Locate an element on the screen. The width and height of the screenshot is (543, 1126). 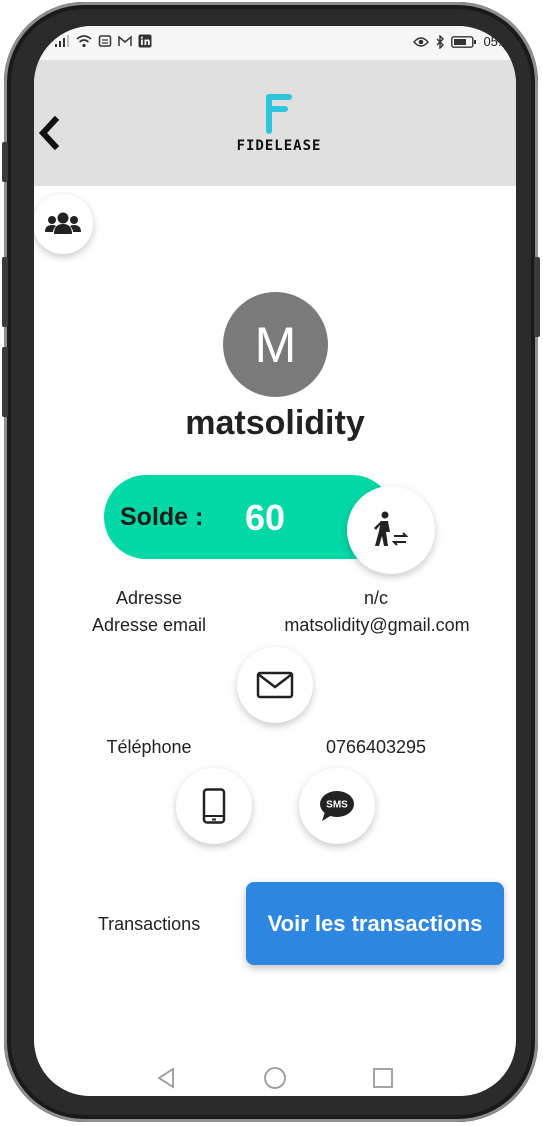
nav-home-button is located at coordinates (275, 1078).